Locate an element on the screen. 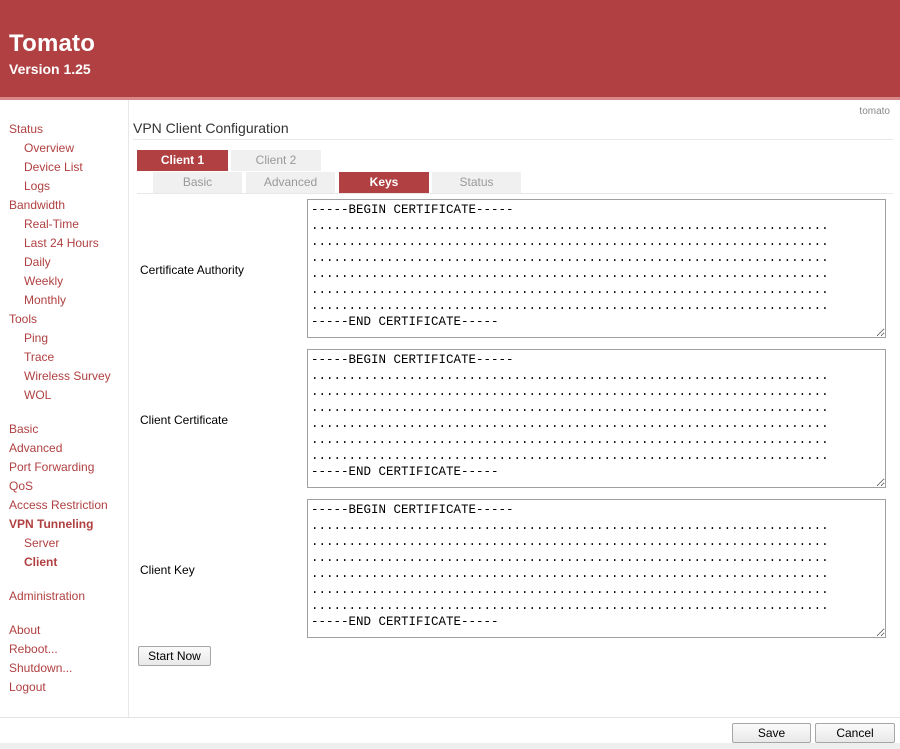 Image resolution: width=900 pixels, height=749 pixels. tab-basic: Basic is located at coordinates (197, 182).